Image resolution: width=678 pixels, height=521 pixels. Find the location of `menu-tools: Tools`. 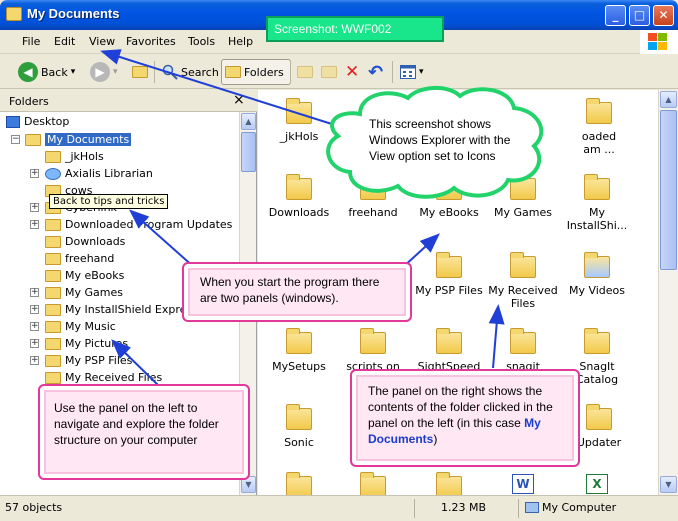

menu-tools: Tools is located at coordinates (201, 41).